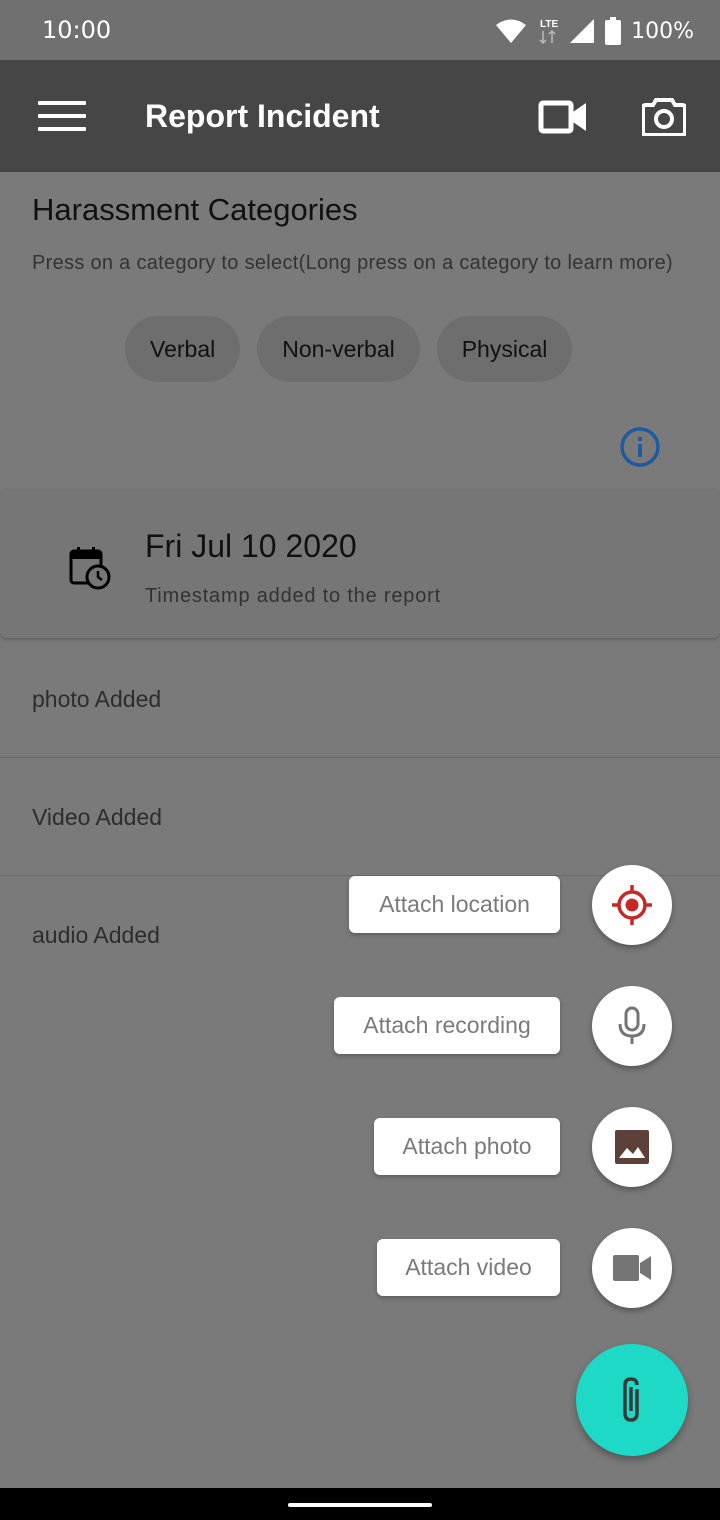  I want to click on attach-location-button, so click(632, 905).